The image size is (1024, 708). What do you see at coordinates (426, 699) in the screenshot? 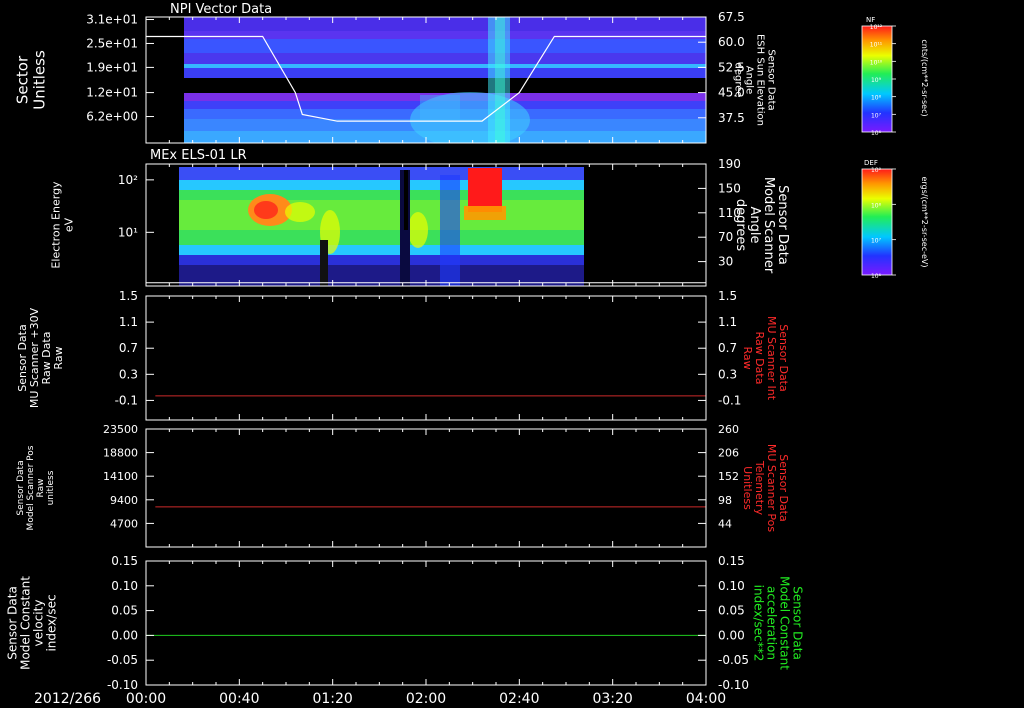
I see `time-axis-labels: 00:00 00:40 01:20 02:00 02:40 03:20 04:00` at bounding box center [426, 699].